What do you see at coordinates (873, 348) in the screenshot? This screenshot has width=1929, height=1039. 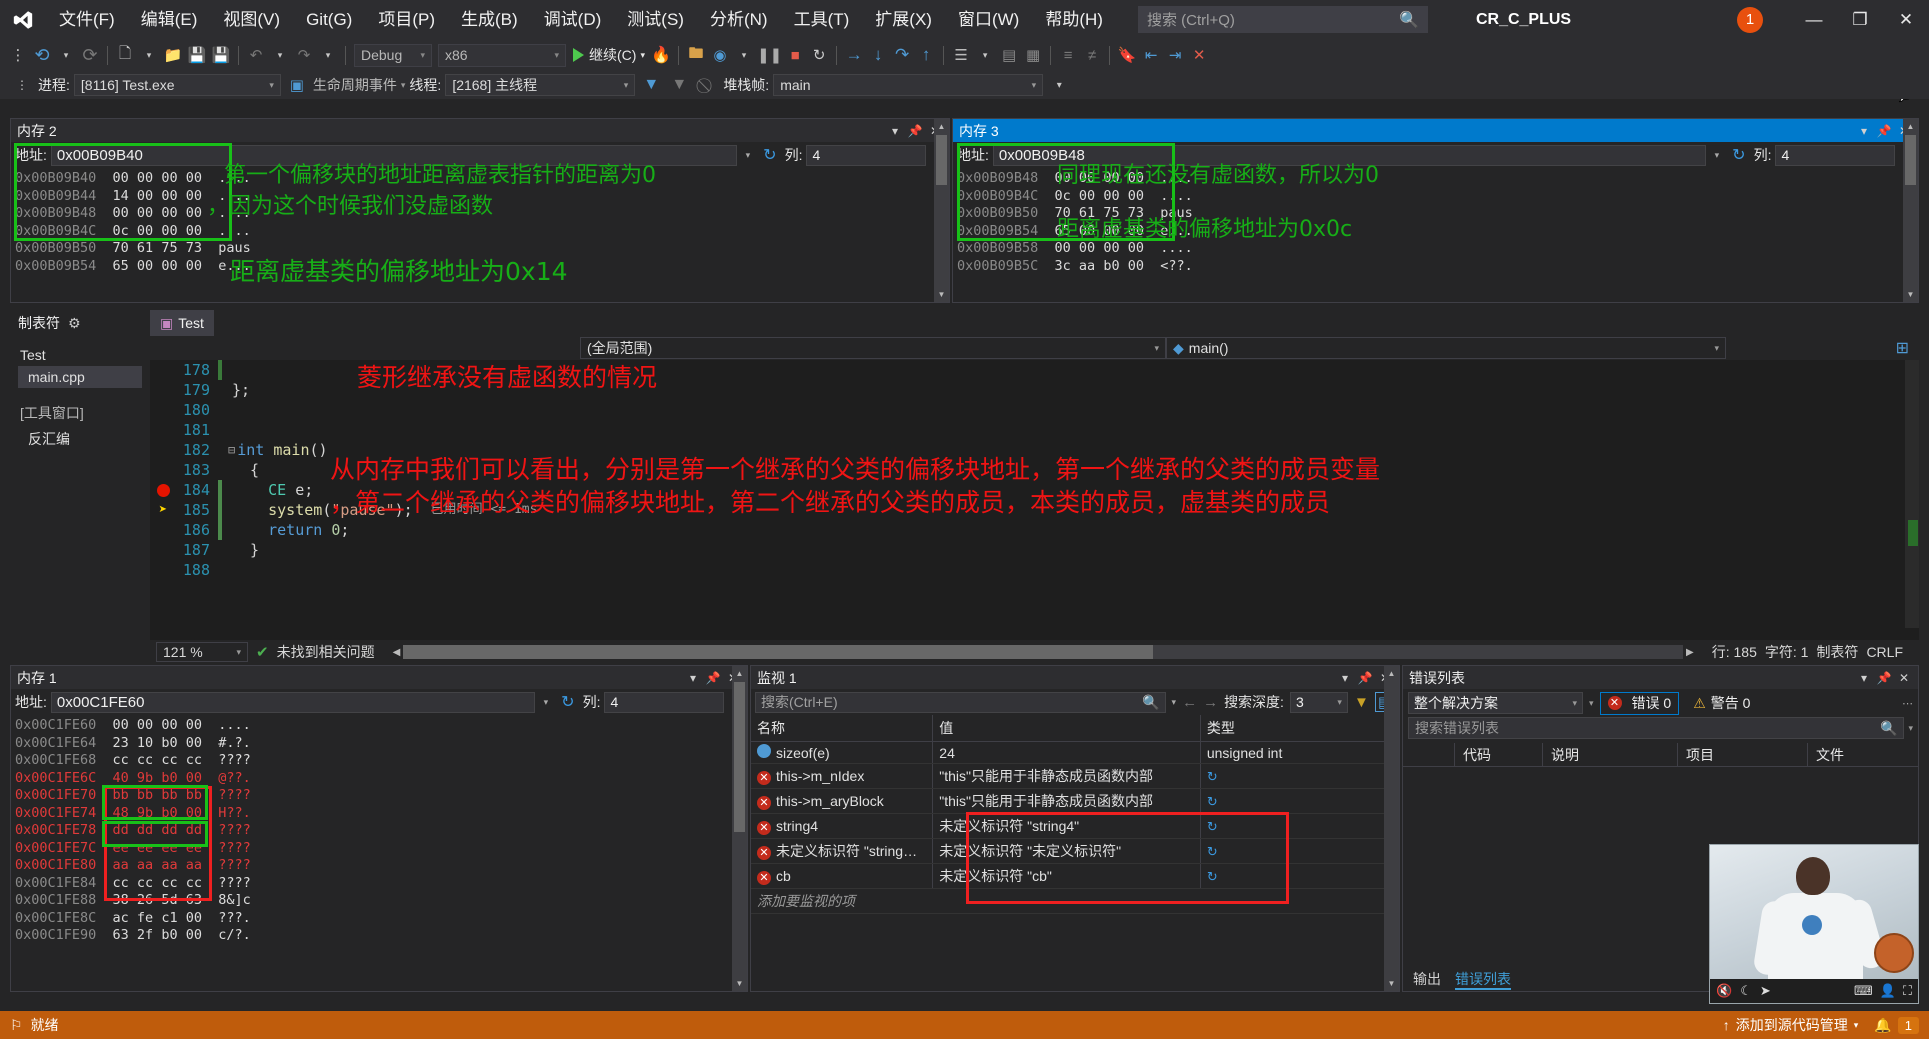 I see `scope-combo: (全局范围) ▾` at bounding box center [873, 348].